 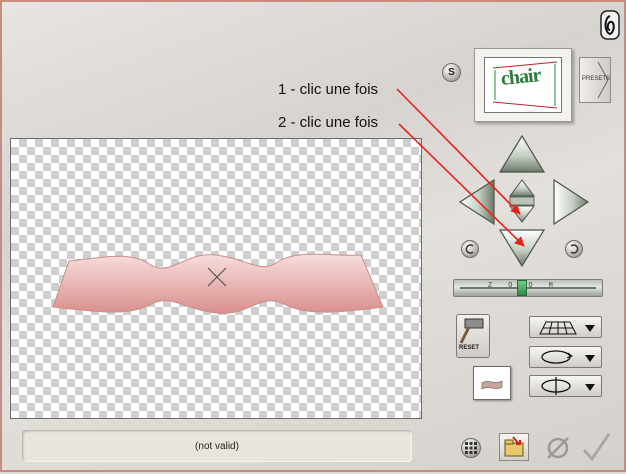 I want to click on zoom-label: ZOOM, so click(x=528, y=286).